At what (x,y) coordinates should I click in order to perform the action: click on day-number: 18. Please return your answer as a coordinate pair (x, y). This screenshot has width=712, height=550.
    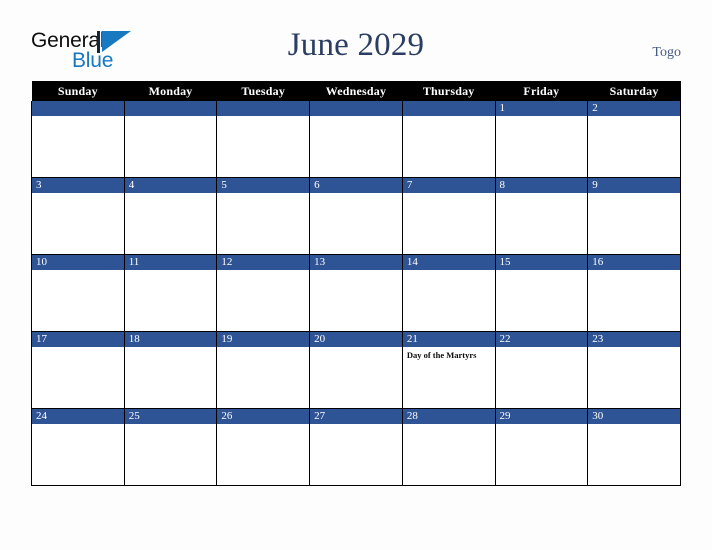
    Looking at the image, I should click on (170, 339).